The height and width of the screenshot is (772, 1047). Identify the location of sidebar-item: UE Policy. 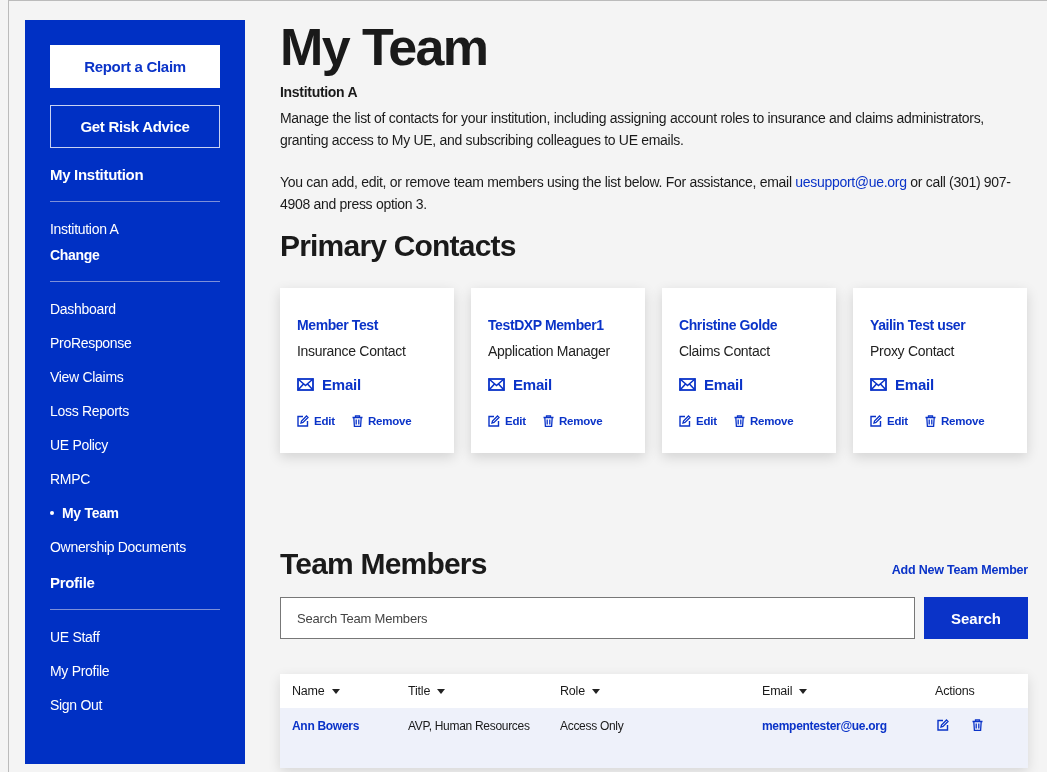
(135, 445).